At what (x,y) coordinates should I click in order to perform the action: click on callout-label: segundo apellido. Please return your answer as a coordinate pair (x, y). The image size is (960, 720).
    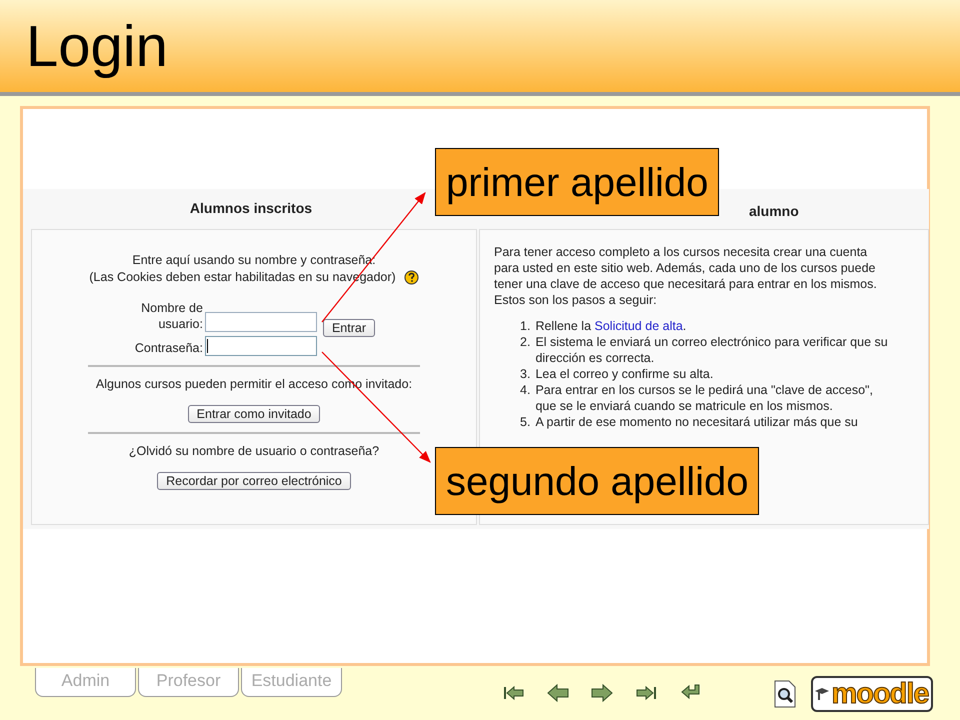
    Looking at the image, I should click on (597, 481).